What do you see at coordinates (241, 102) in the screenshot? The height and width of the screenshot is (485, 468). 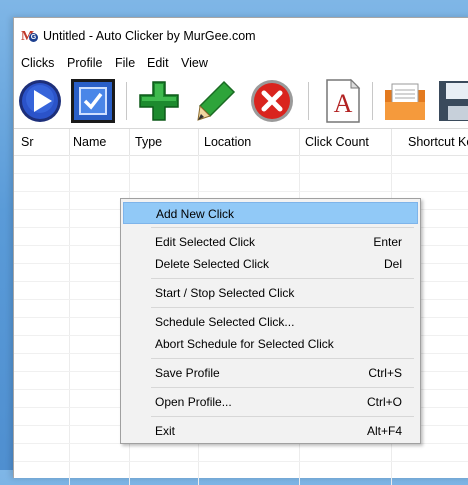 I see `toolbar: A` at bounding box center [241, 102].